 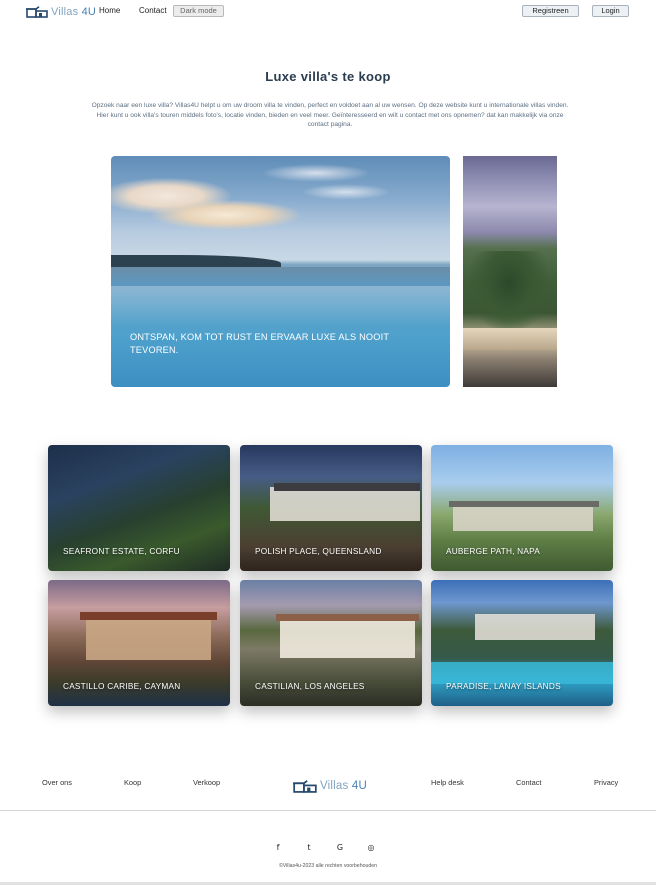 What do you see at coordinates (198, 11) in the screenshot?
I see `dark-mode-button: Dark mode` at bounding box center [198, 11].